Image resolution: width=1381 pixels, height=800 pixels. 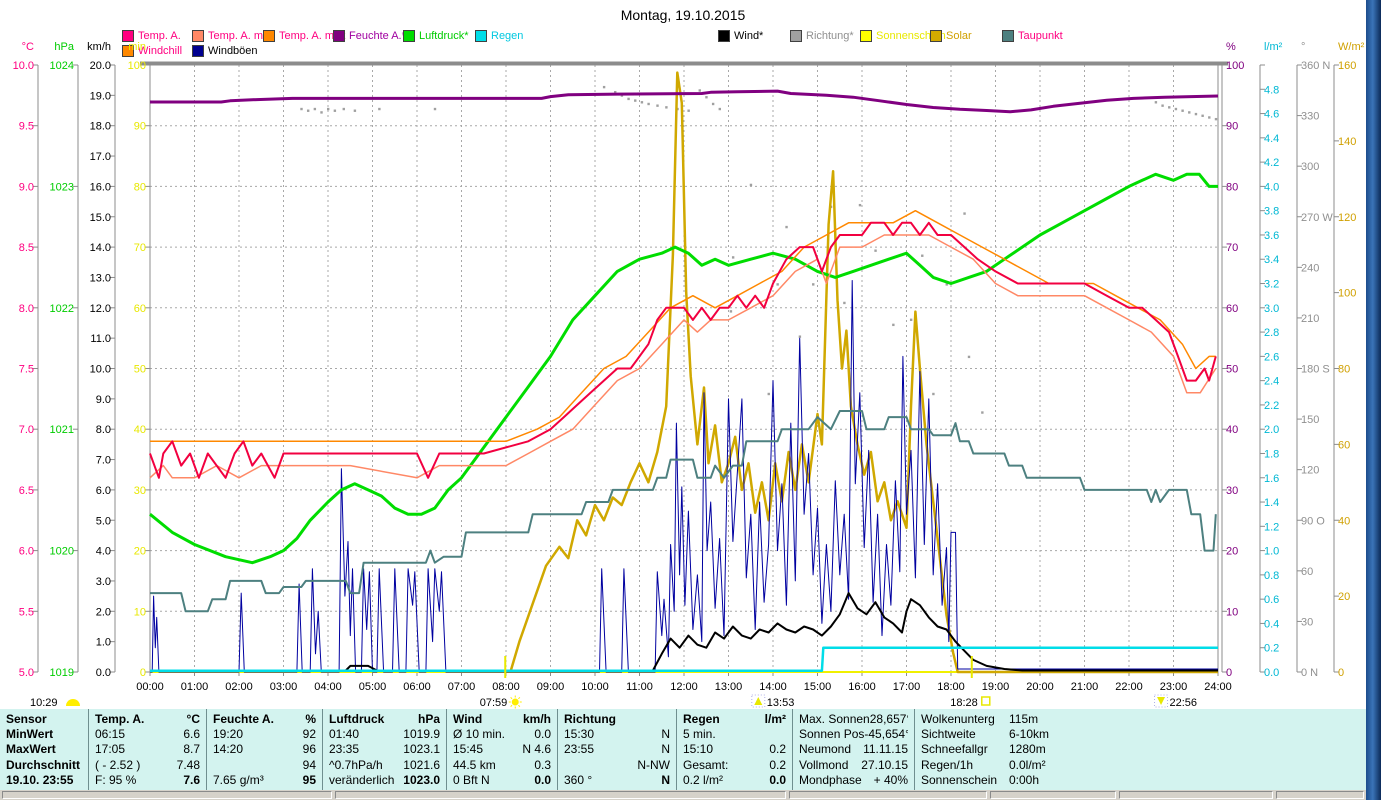 I want to click on table-col-richtung: Richtung 15:30 N 23:55 N N-NW 360 ° N, so click(x=617, y=749).